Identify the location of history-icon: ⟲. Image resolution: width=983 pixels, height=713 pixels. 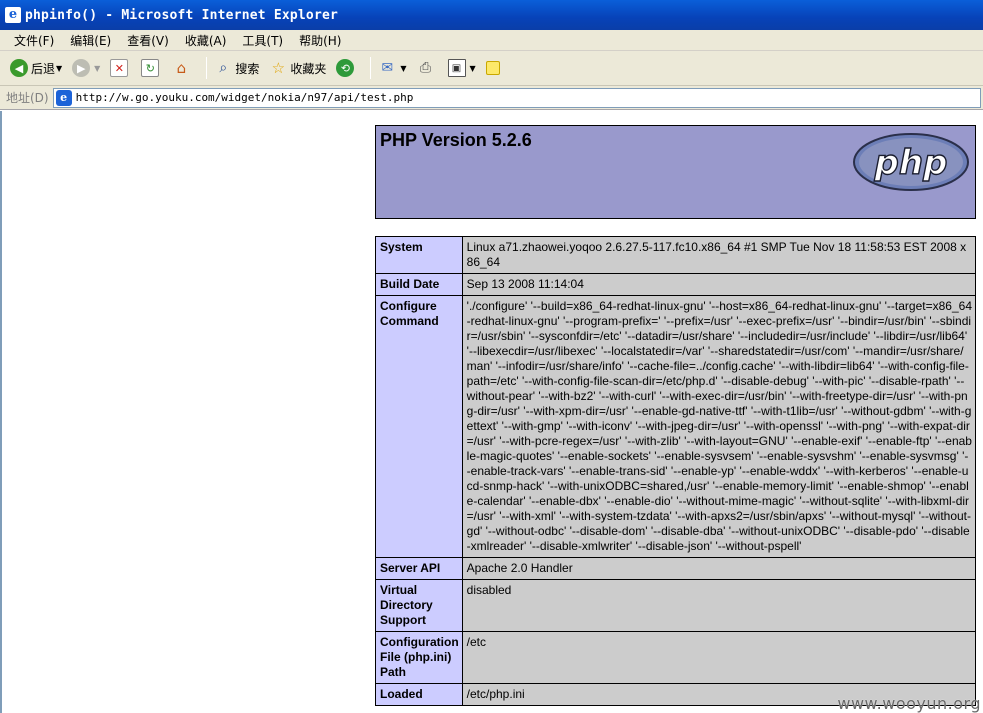
(345, 68).